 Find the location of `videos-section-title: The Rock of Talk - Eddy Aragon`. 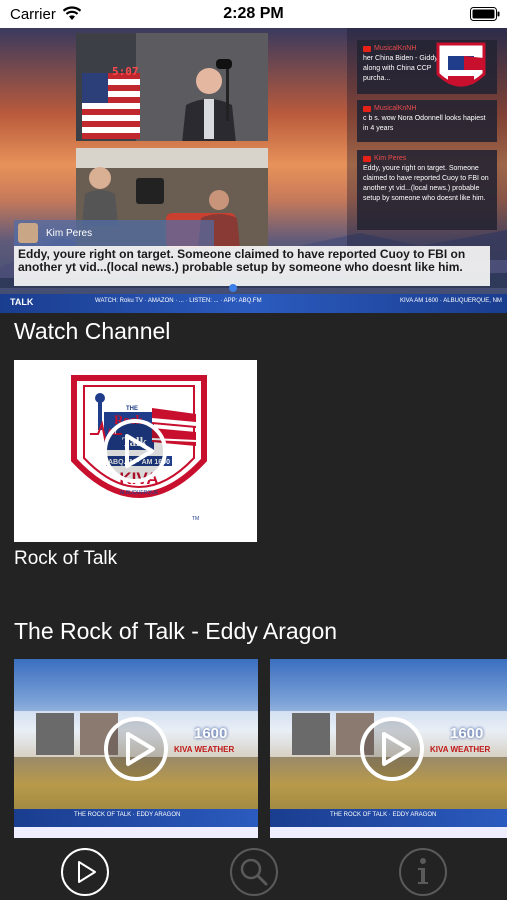

videos-section-title: The Rock of Talk - Eddy Aragon is located at coordinates (176, 631).